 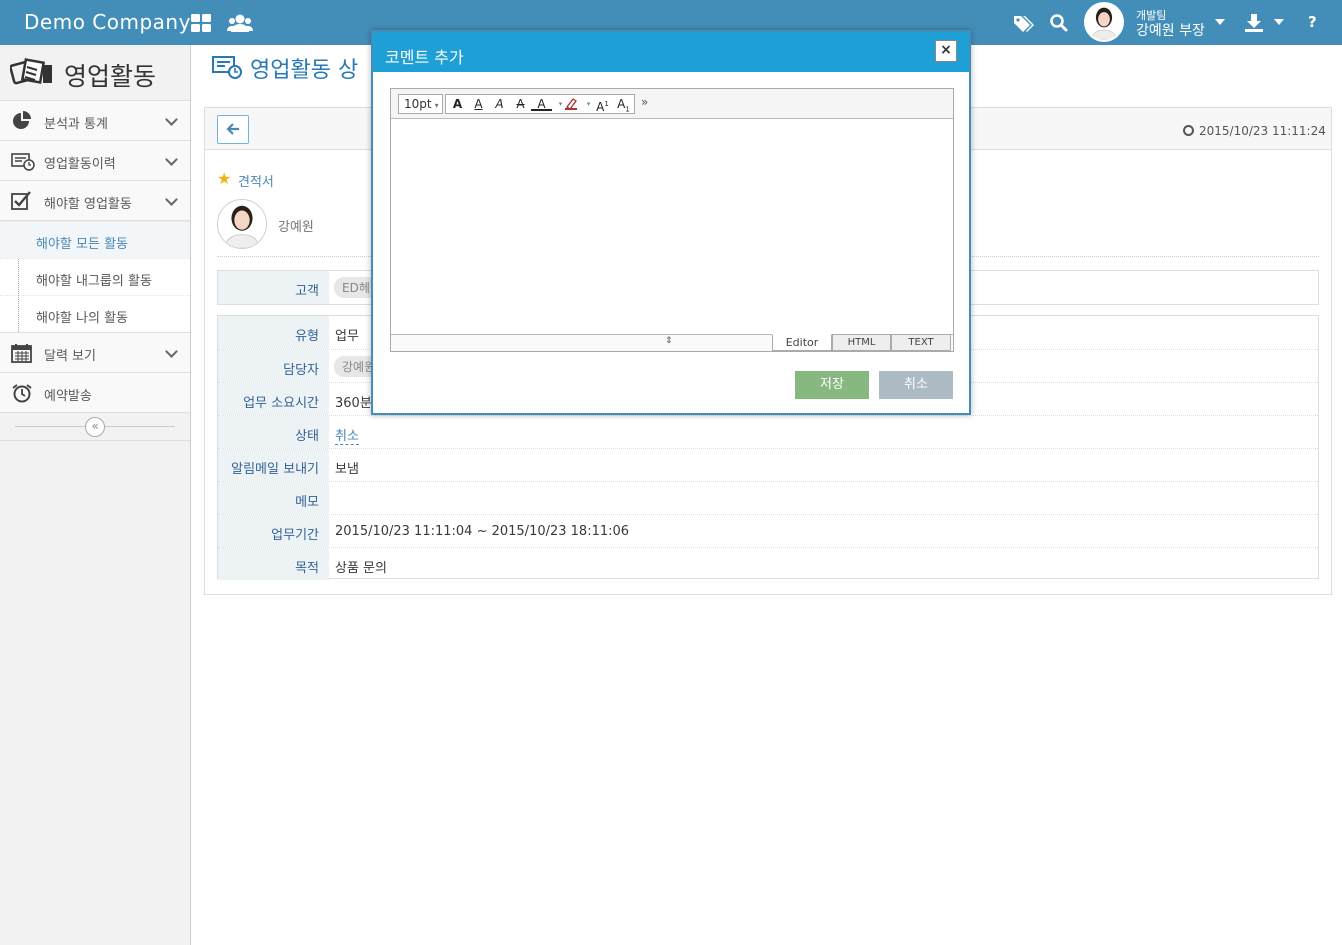 I want to click on sidebar-item-todo: 해야할 영업활동, so click(x=95, y=201).